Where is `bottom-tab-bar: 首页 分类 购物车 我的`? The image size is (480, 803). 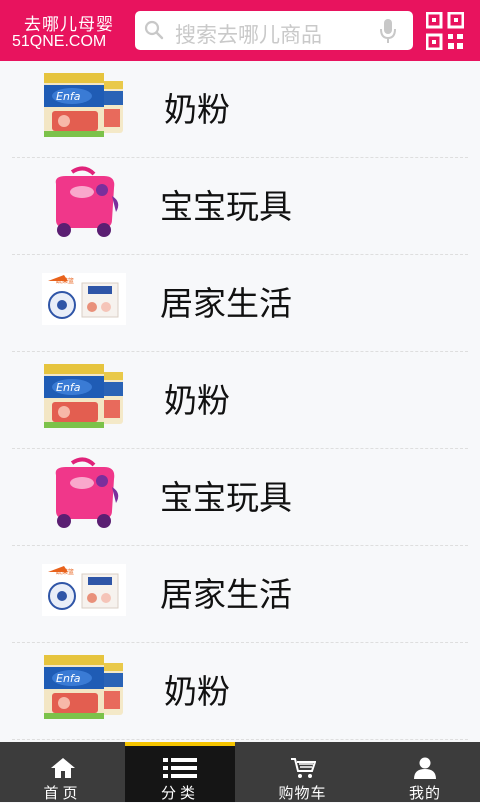
bottom-tab-bar: 首页 分类 购物车 我的 is located at coordinates (240, 772).